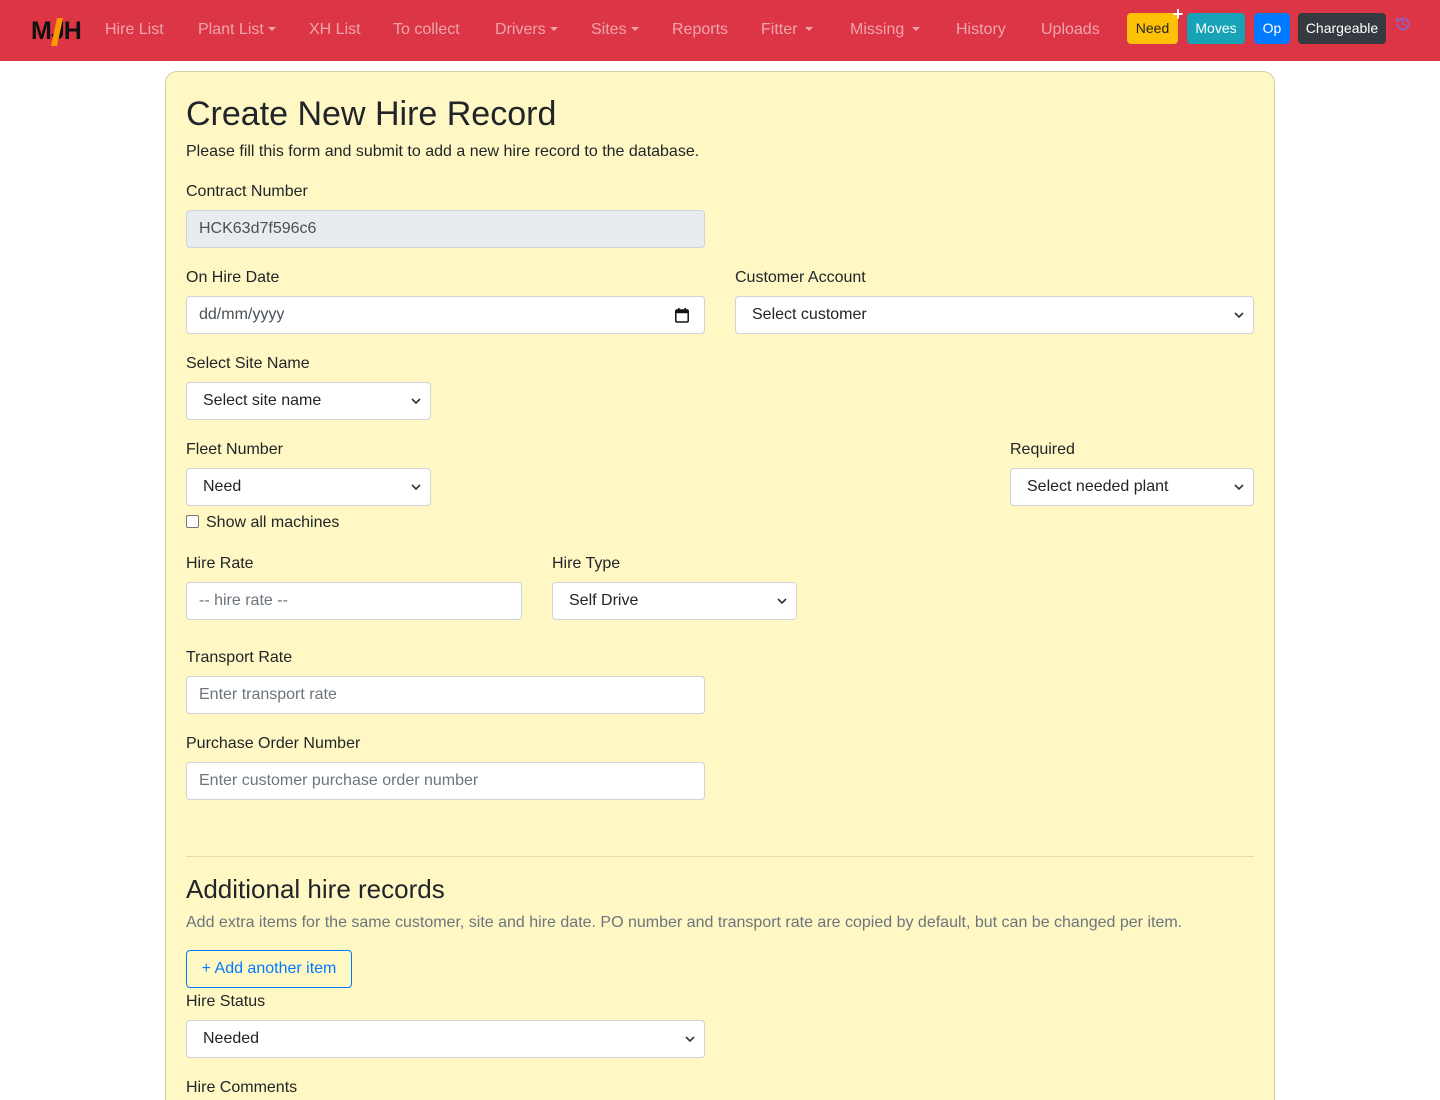  What do you see at coordinates (604, 600) in the screenshot?
I see `hire-type-selected: Self Drive` at bounding box center [604, 600].